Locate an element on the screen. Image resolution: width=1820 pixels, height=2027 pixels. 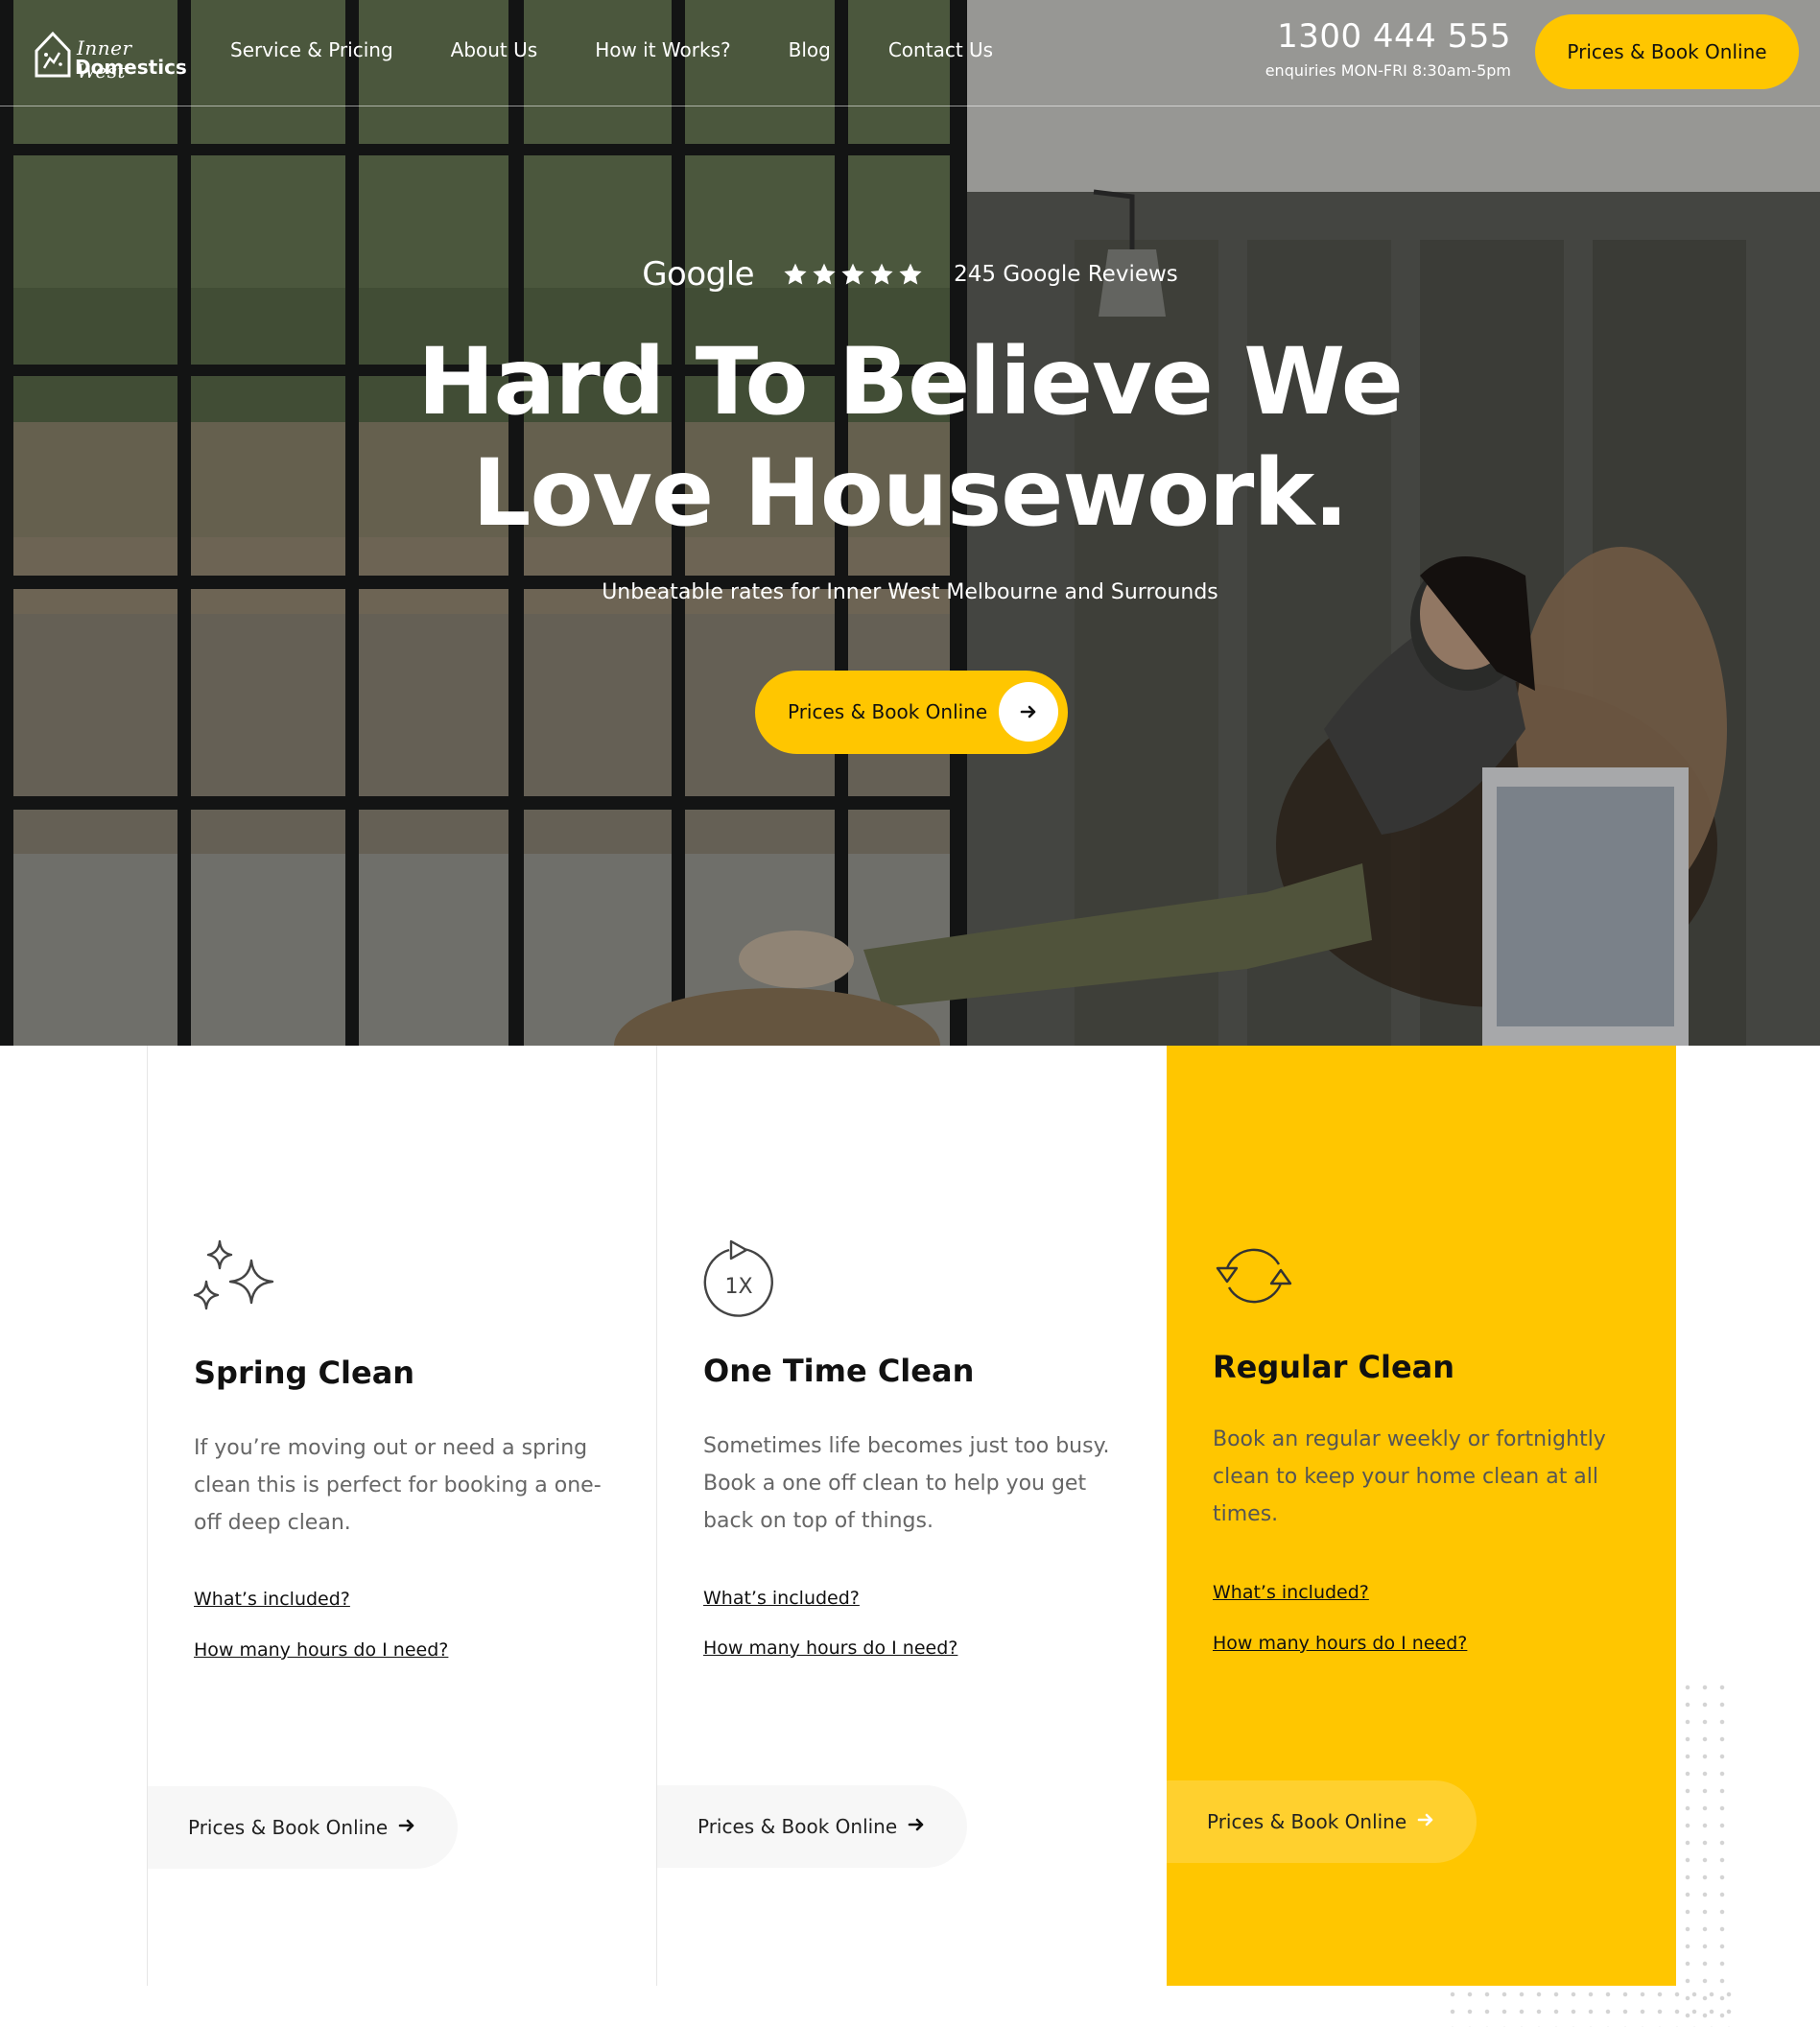
reviews-count: 245 Google Reviews is located at coordinates (1066, 274).